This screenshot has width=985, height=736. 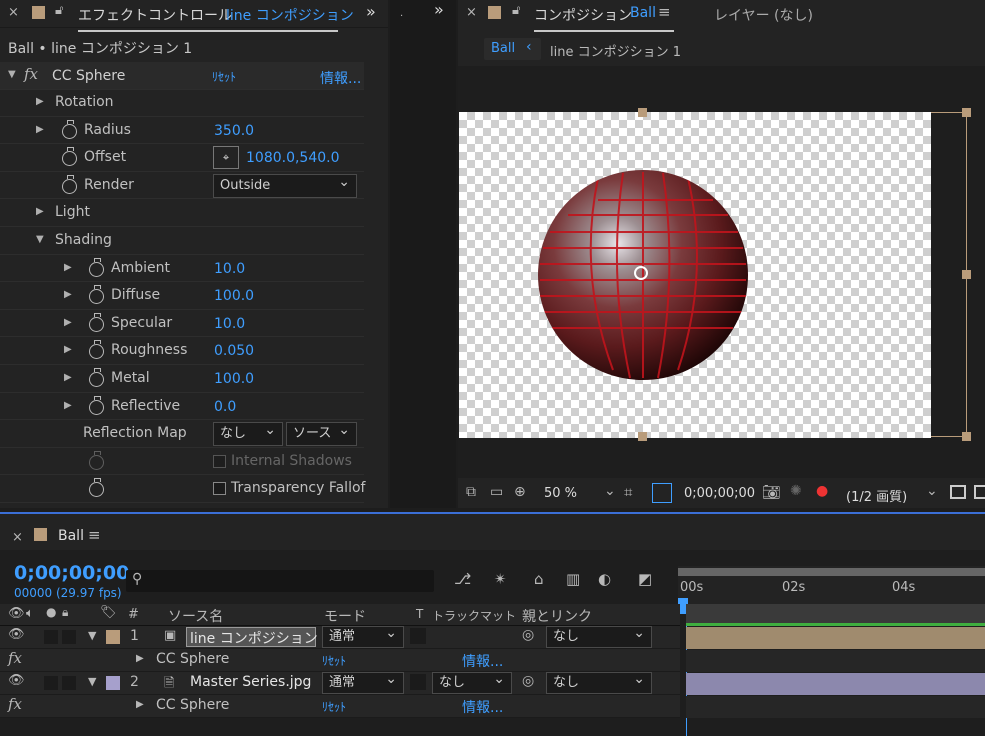 I want to click on track-matte-select: なし, so click(x=472, y=681).